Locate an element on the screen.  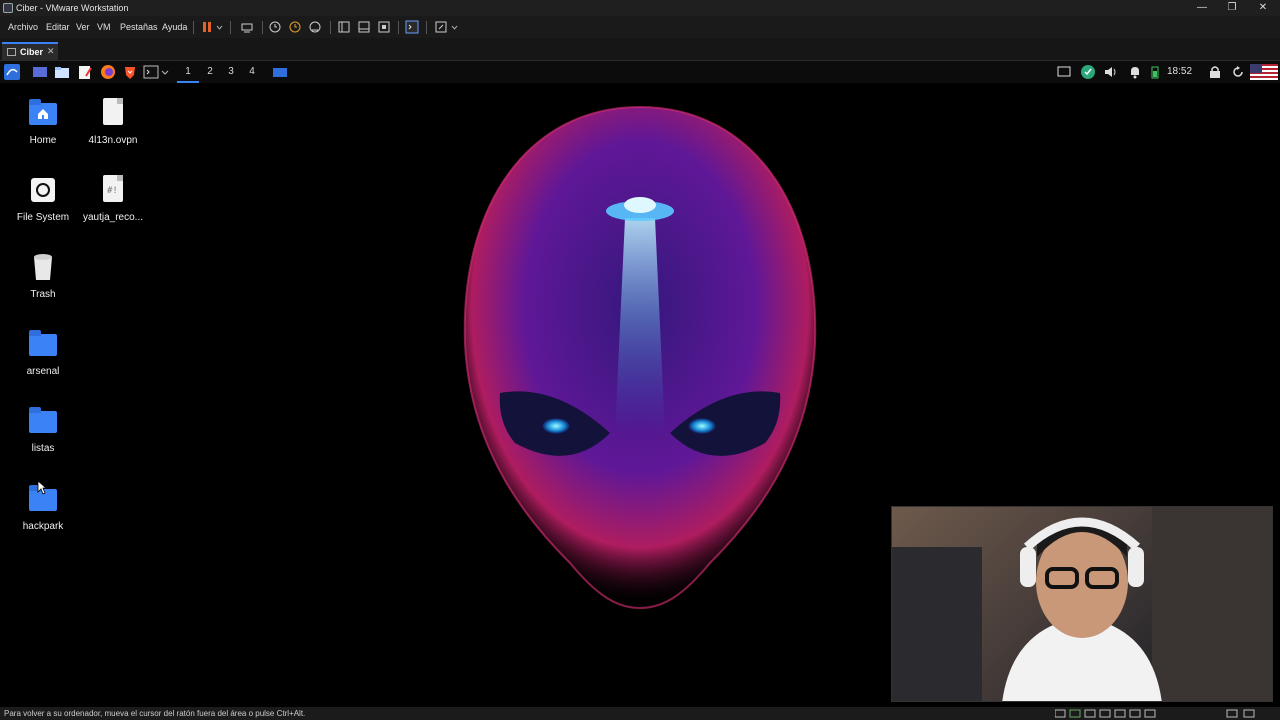
vmware-app-icon is located at coordinates (8, 8).